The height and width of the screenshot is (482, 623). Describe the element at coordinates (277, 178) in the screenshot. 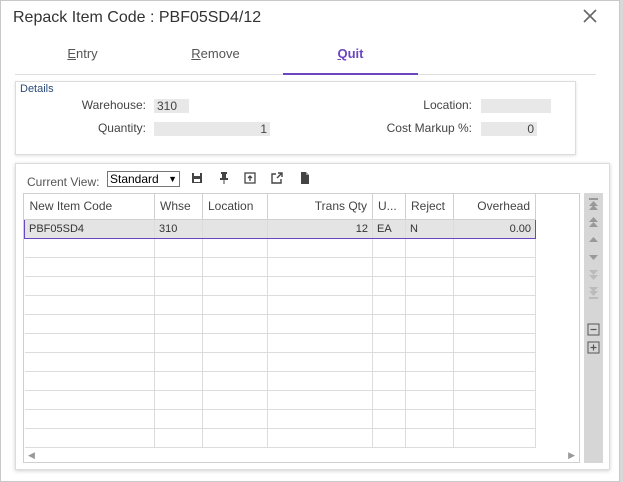

I see `open-external-icon` at that location.